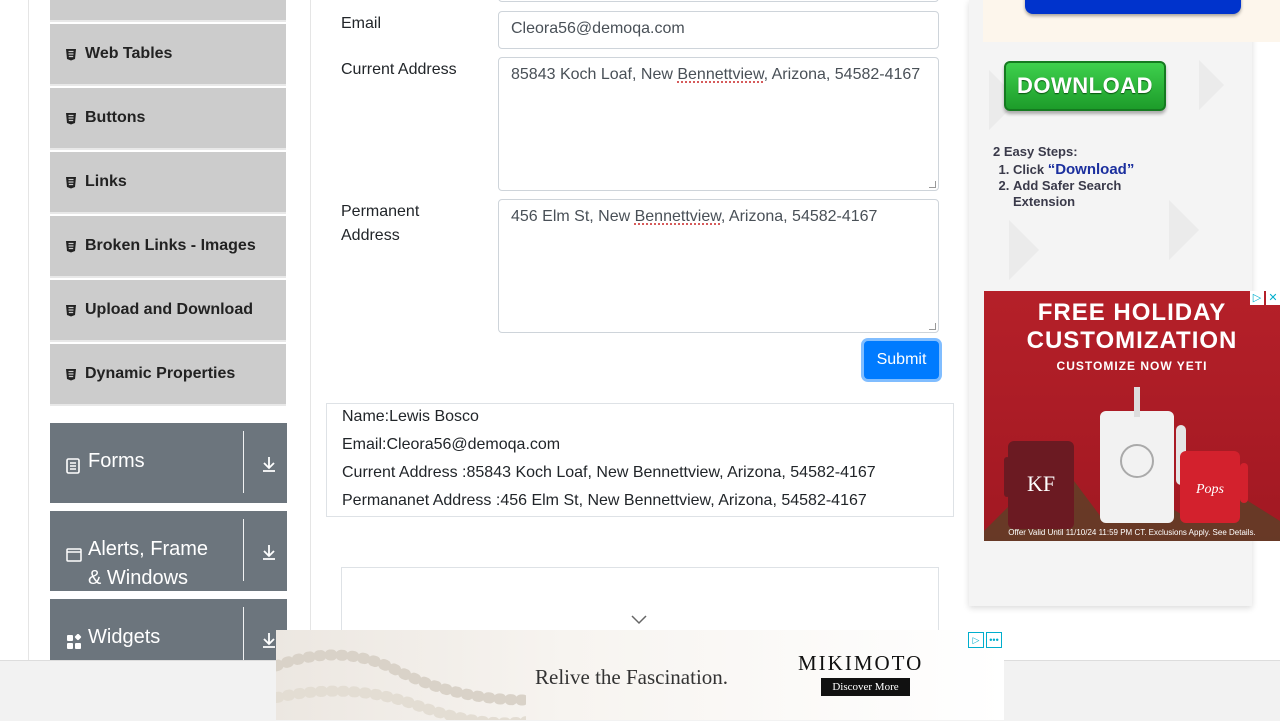  Describe the element at coordinates (380, 223) in the screenshot. I see `permanent-address-label: Permanent Address` at that location.